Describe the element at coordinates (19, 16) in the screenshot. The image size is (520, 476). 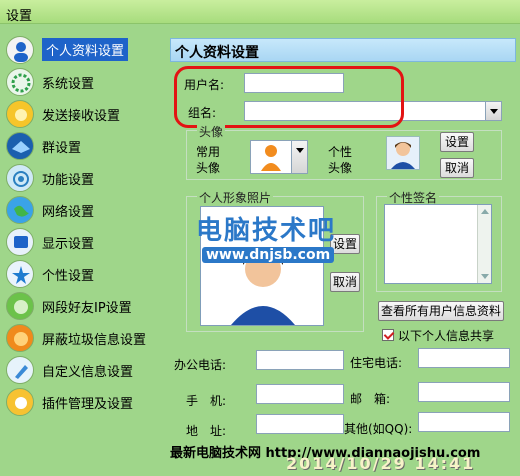
I see `window-title: 设置` at that location.